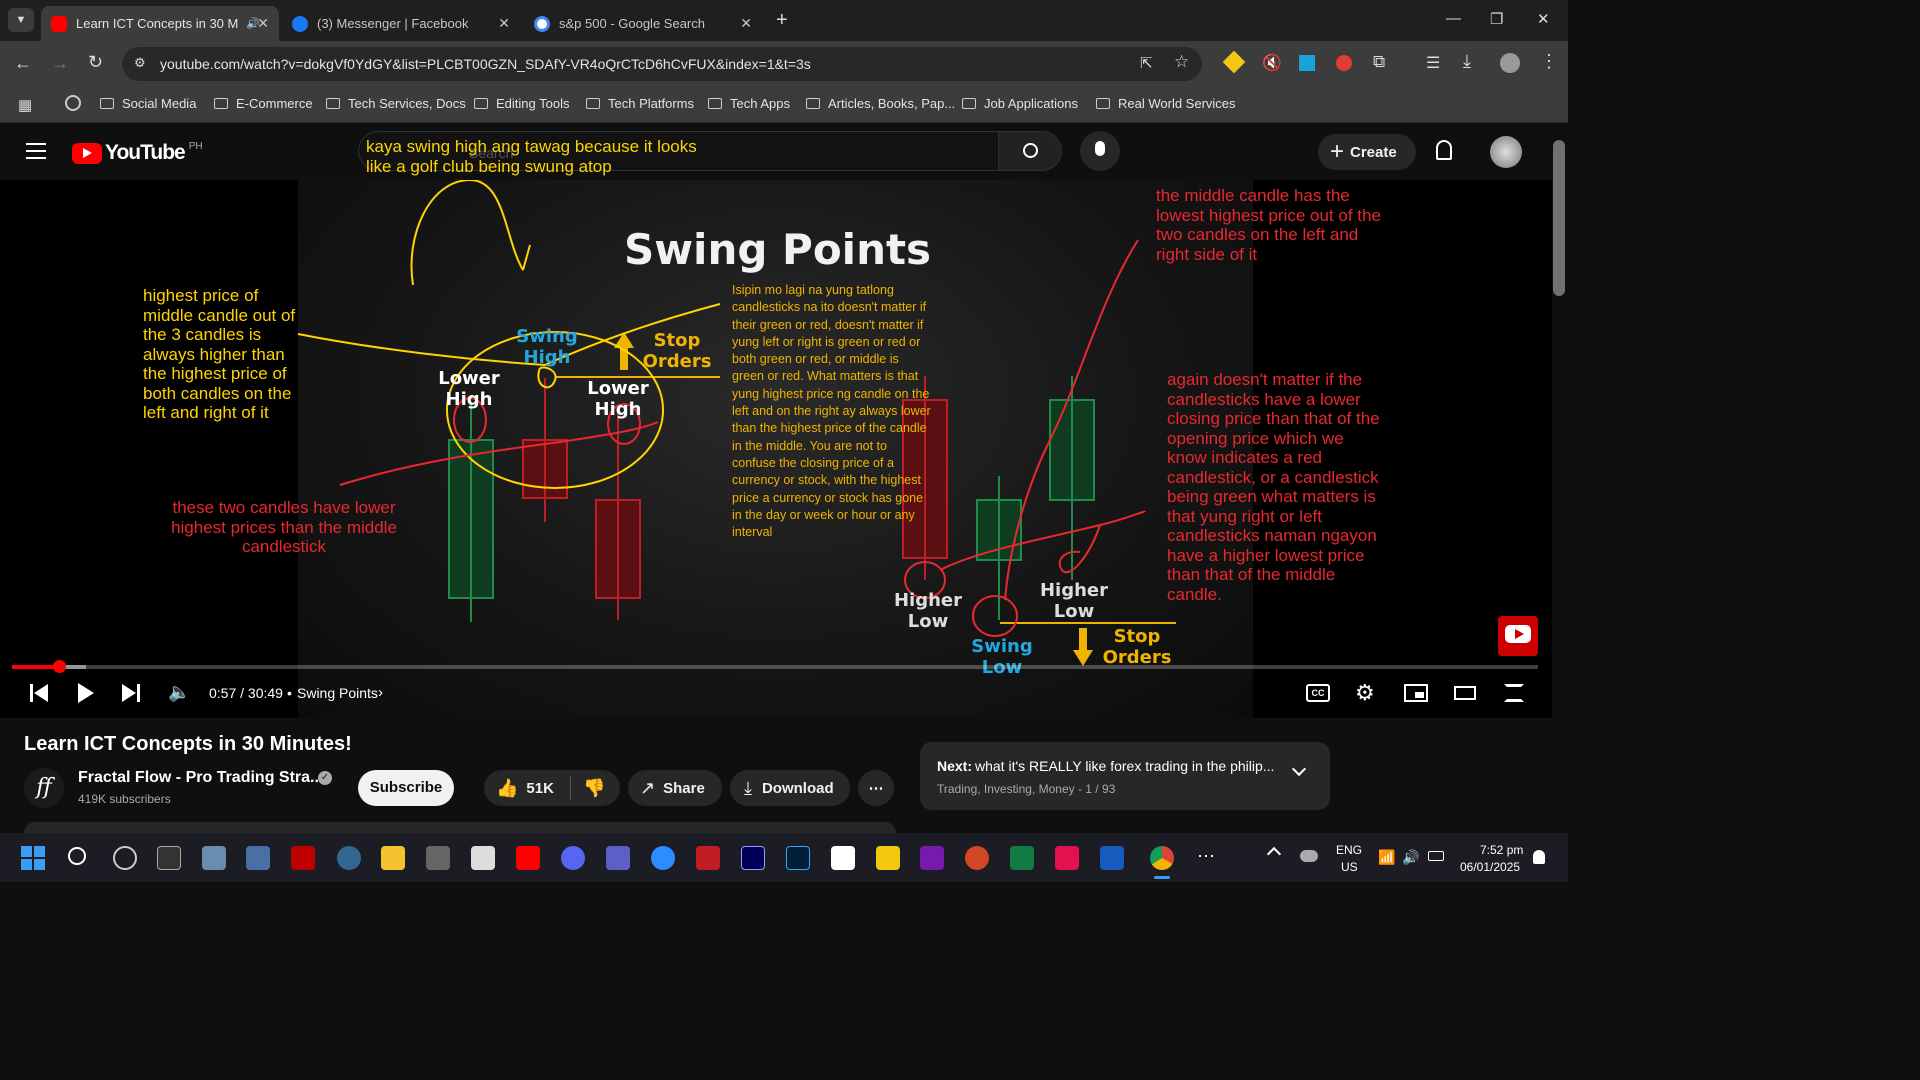  I want to click on captions-icon: CC, so click(1318, 693).